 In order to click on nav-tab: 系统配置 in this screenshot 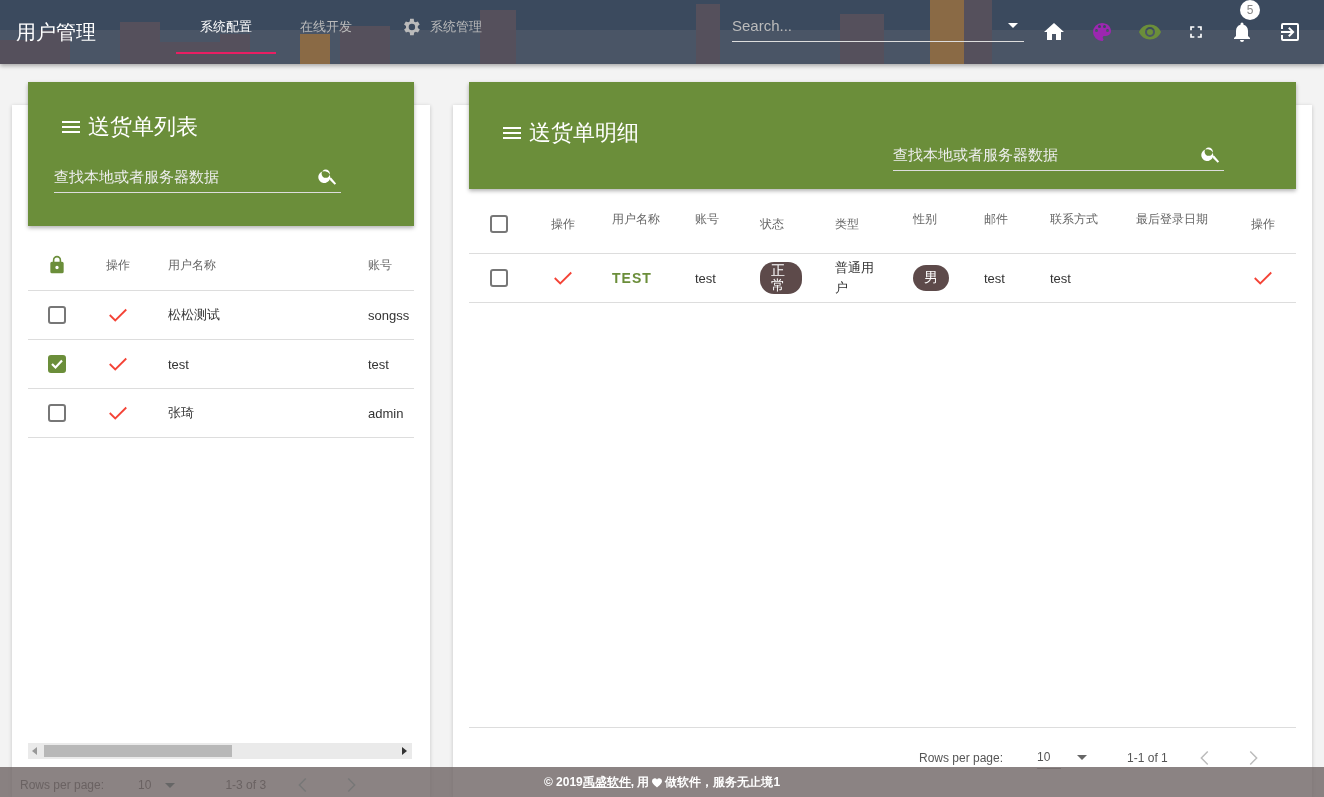, I will do `click(226, 28)`.